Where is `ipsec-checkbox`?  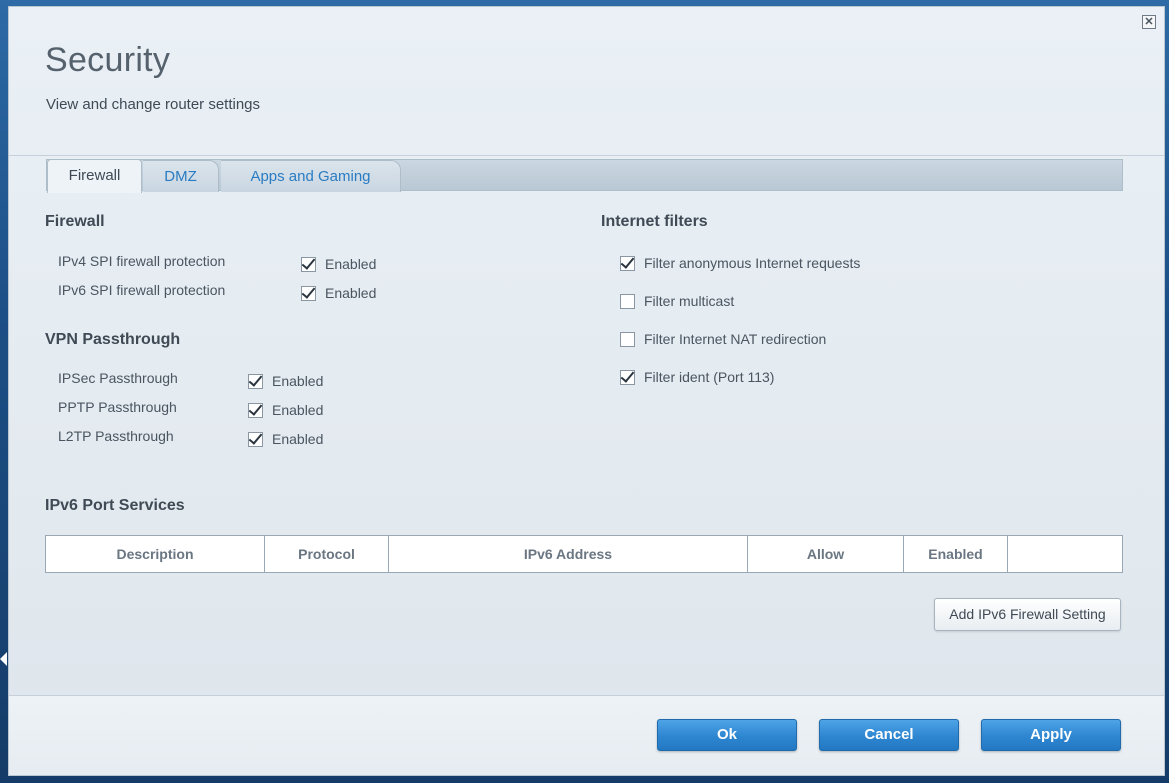 ipsec-checkbox is located at coordinates (255, 381).